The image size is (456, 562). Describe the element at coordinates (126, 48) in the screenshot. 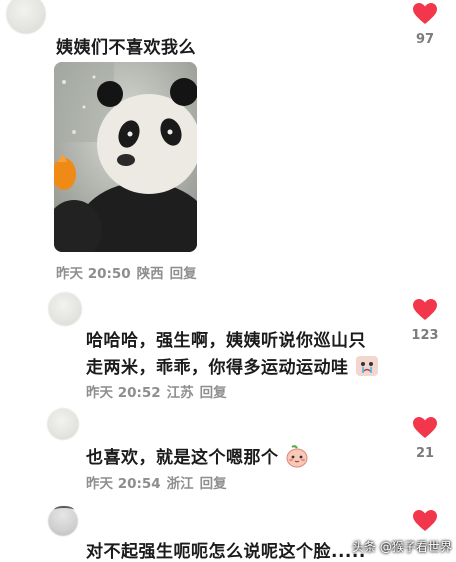

I see `comment-text: 姨姨们不喜欢我么` at that location.